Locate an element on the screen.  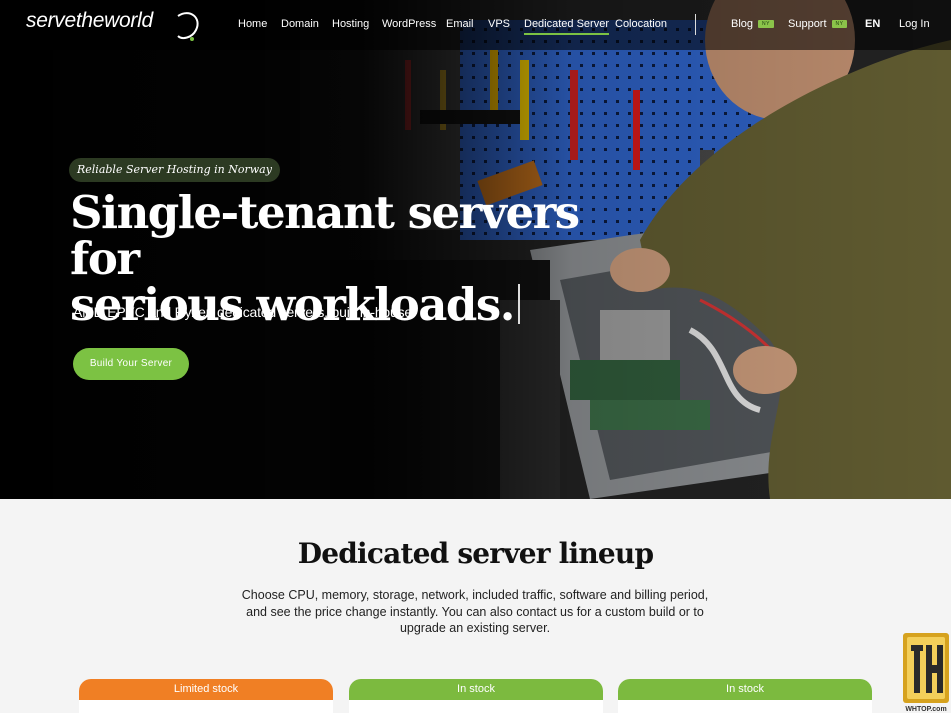
support-new-badge: NY is located at coordinates (839, 24).